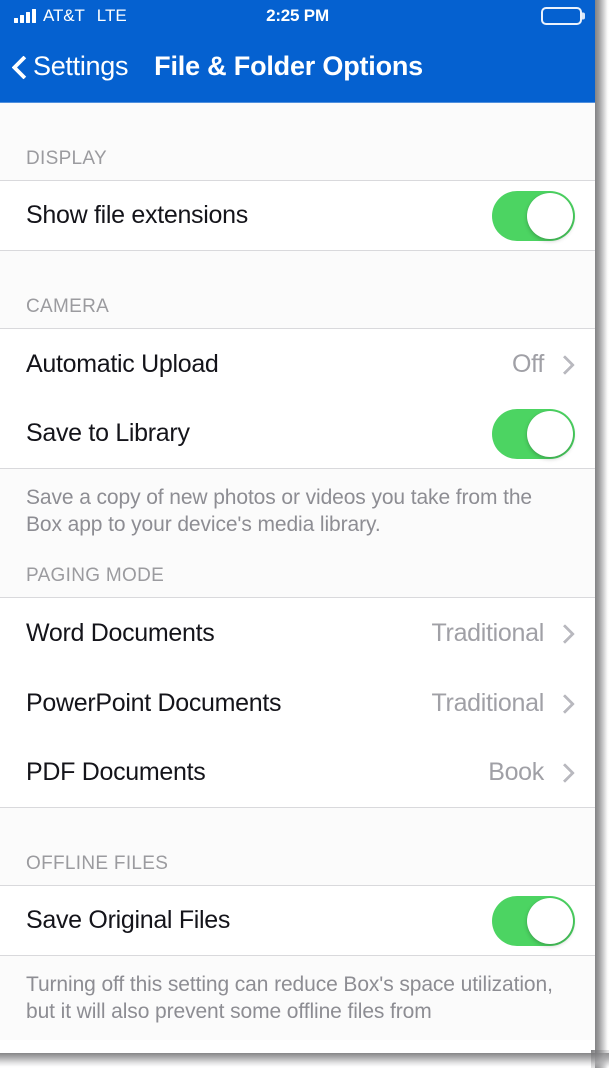 Image resolution: width=609 pixels, height=1068 pixels. I want to click on row-save-to-library: Save to Library, so click(297, 434).